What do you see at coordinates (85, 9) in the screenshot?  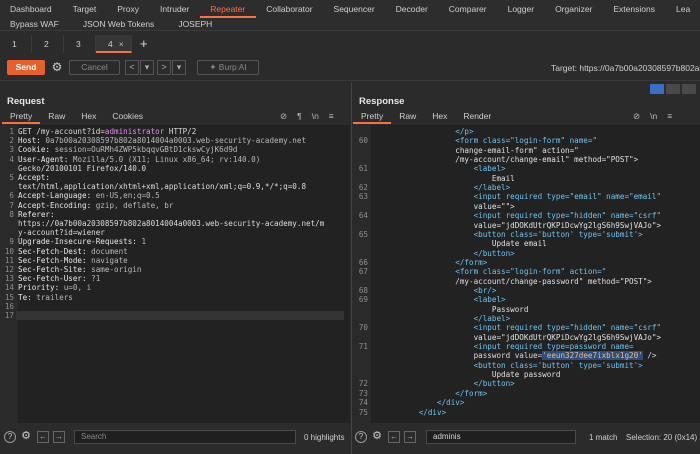 I see `nav-tab-target: Target` at bounding box center [85, 9].